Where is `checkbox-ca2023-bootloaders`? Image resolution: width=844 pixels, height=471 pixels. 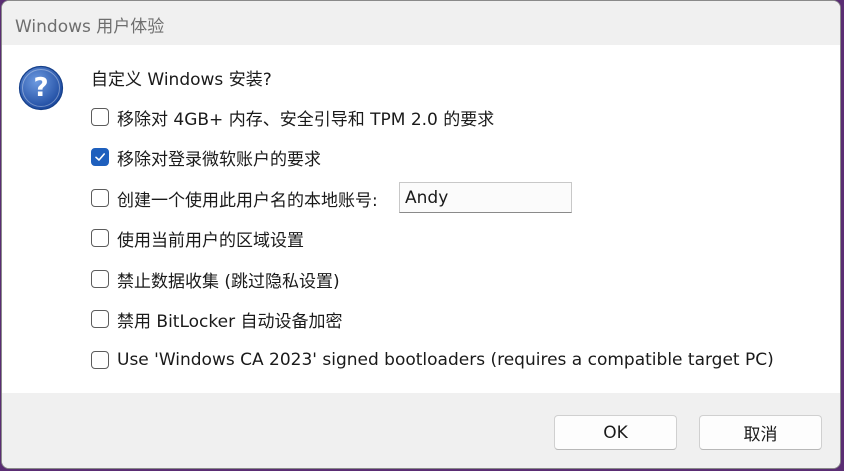 checkbox-ca2023-bootloaders is located at coordinates (100, 360).